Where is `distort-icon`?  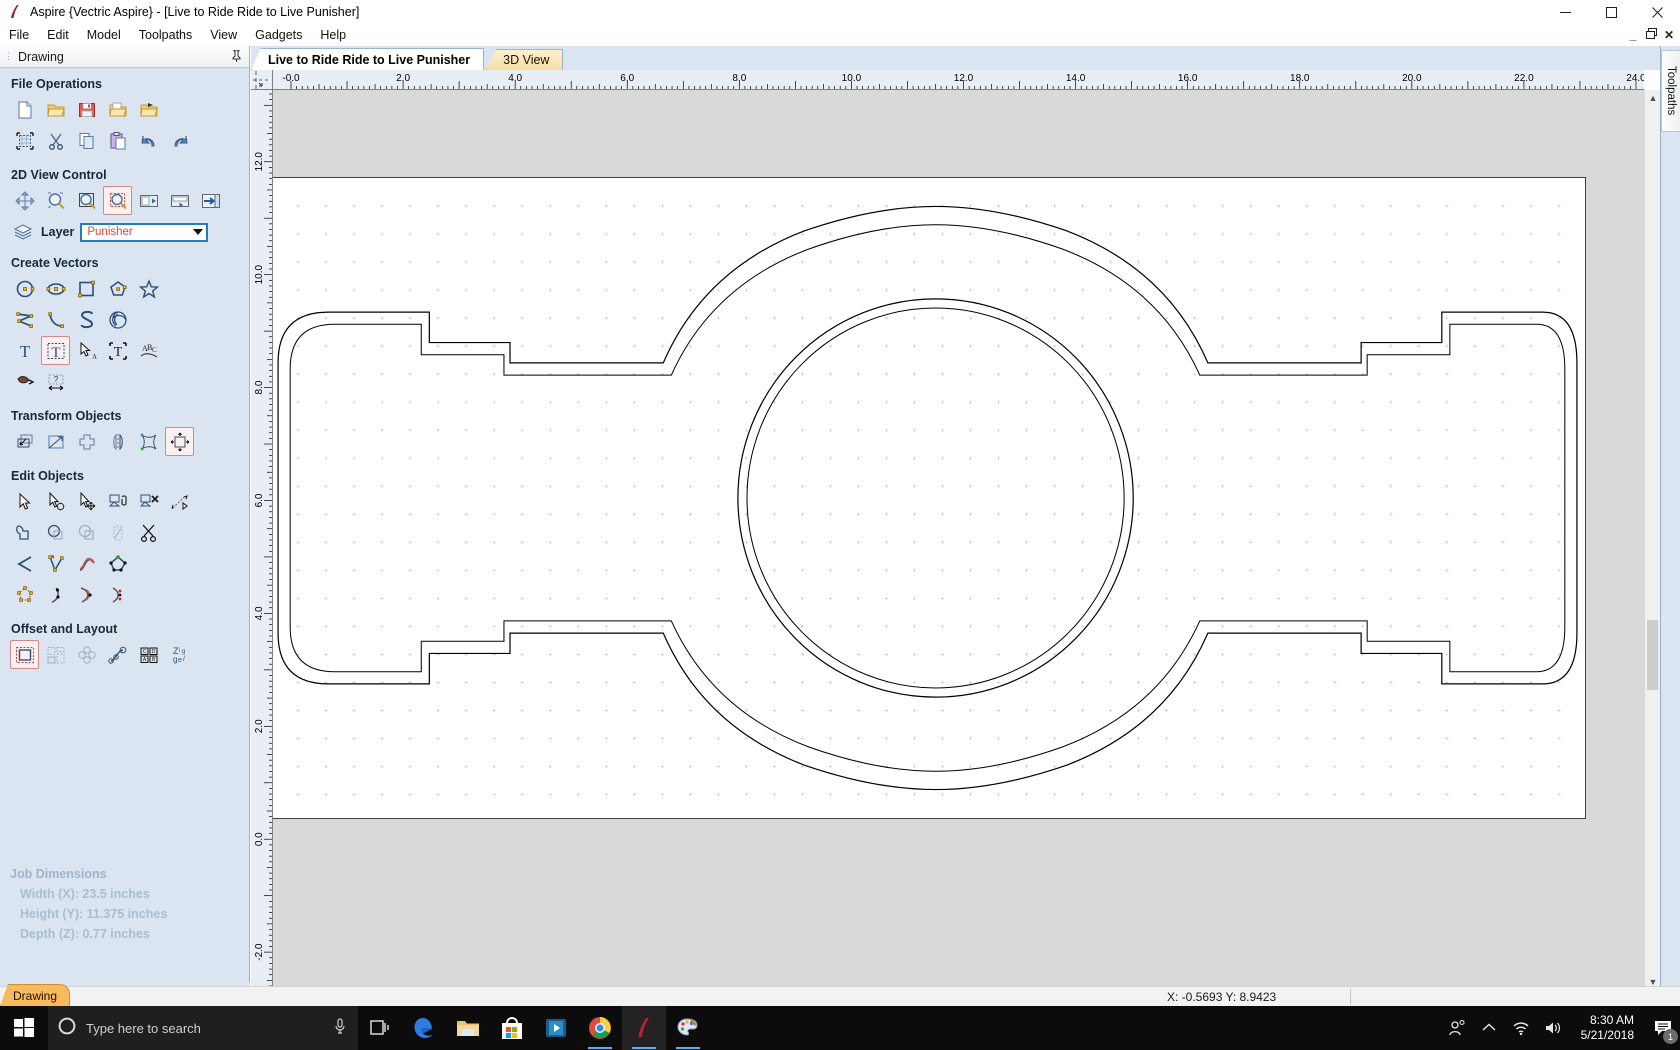 distort-icon is located at coordinates (148, 441).